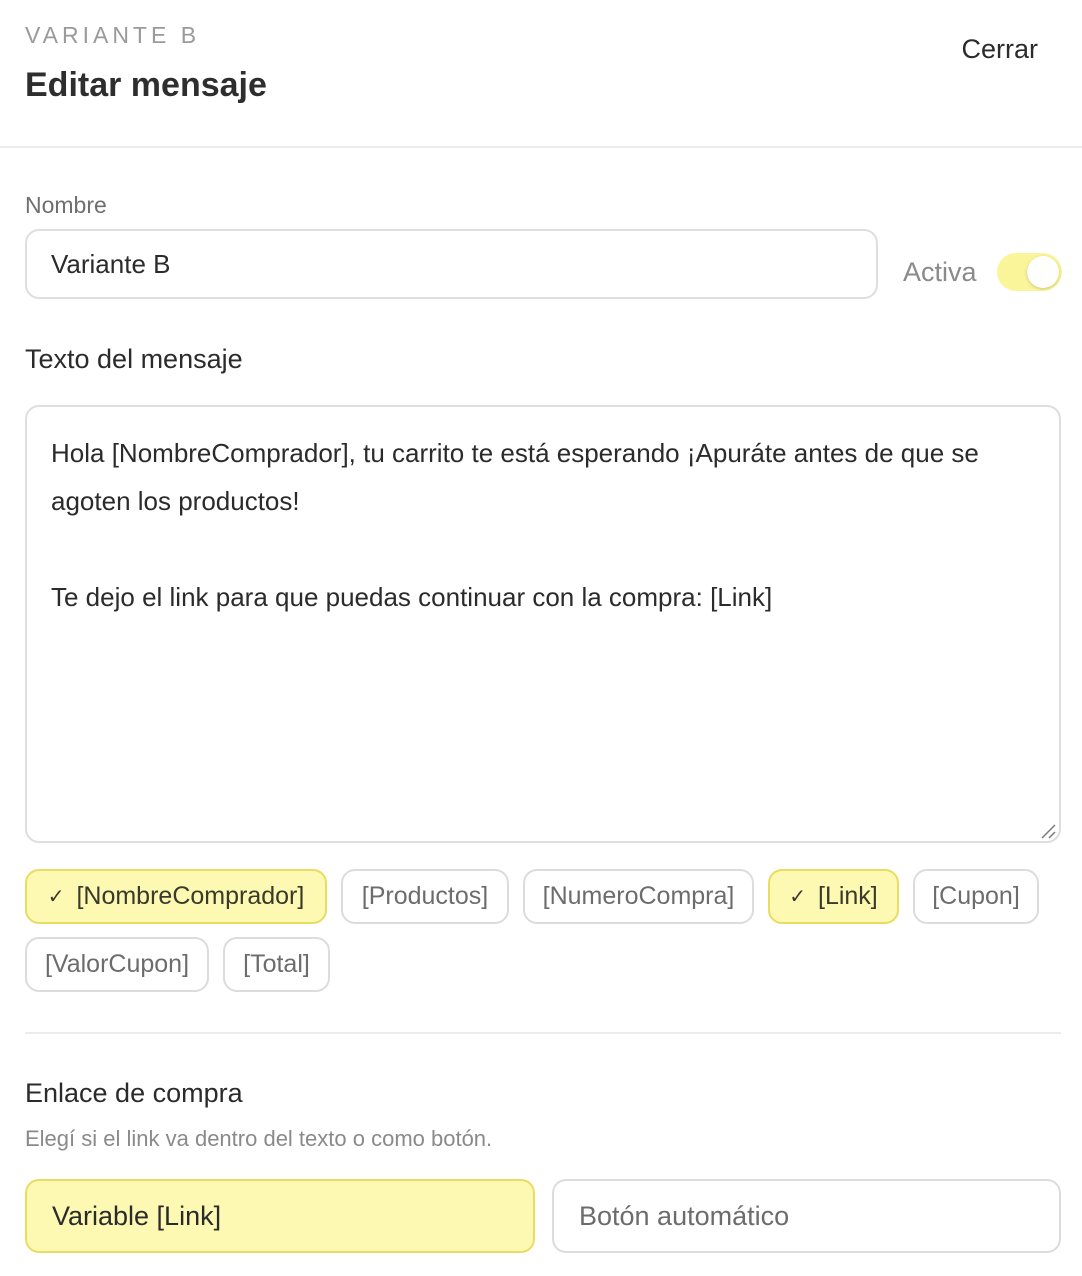  I want to click on variable-chip-nombrecomprador: ✓ [NombreComprador], so click(176, 896).